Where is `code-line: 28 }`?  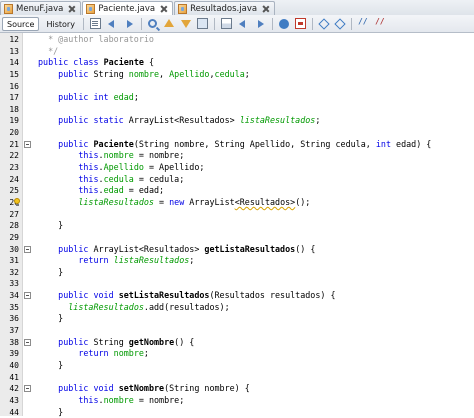
code-line: 28 } is located at coordinates (237, 226).